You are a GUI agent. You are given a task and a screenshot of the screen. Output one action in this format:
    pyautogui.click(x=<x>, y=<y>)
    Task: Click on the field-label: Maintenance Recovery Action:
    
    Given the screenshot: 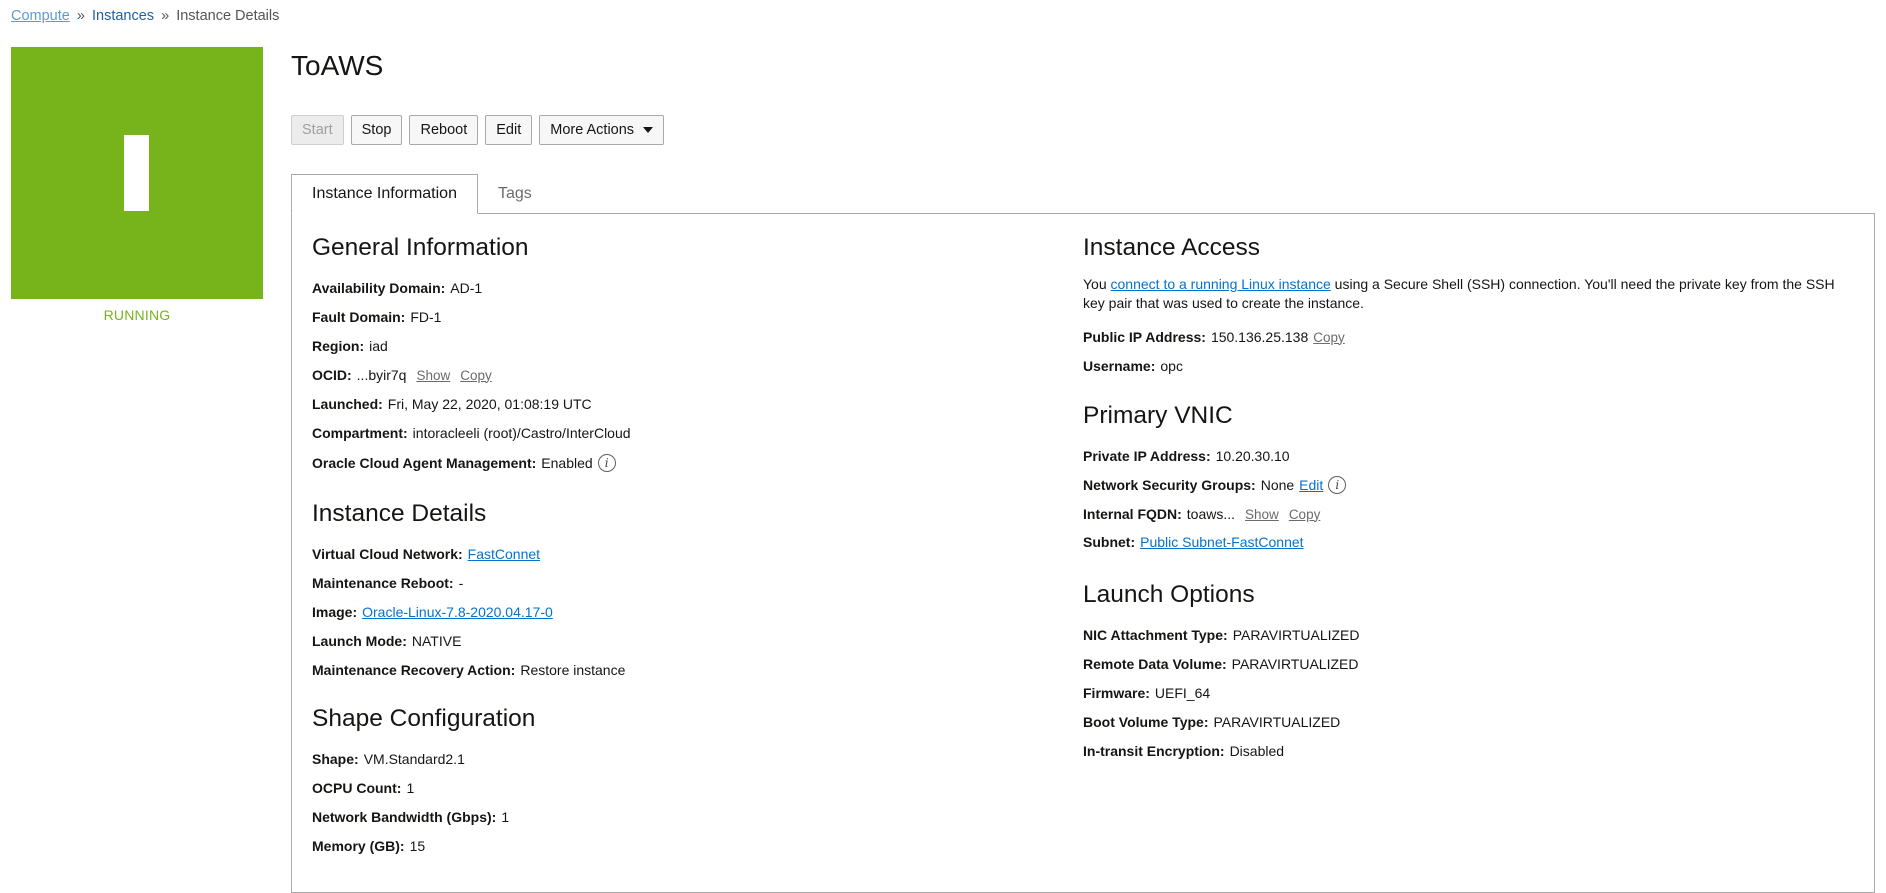 What is the action you would take?
    pyautogui.click(x=414, y=670)
    